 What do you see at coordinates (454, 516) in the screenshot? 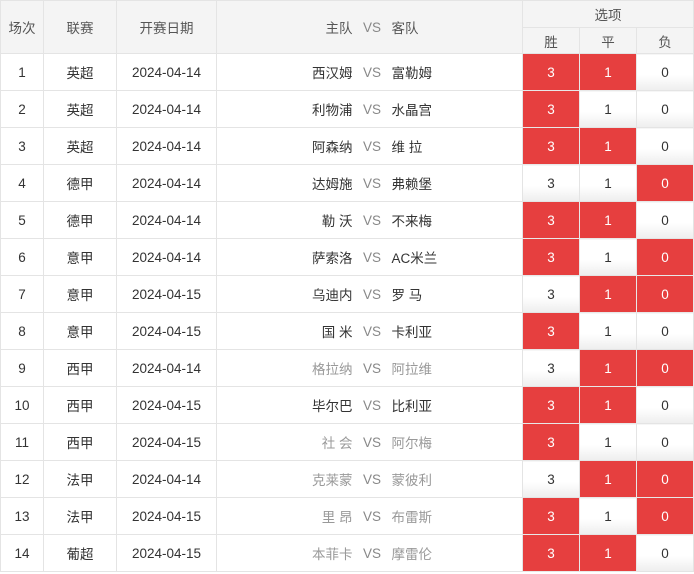
I see `away-team: 布雷斯` at bounding box center [454, 516].